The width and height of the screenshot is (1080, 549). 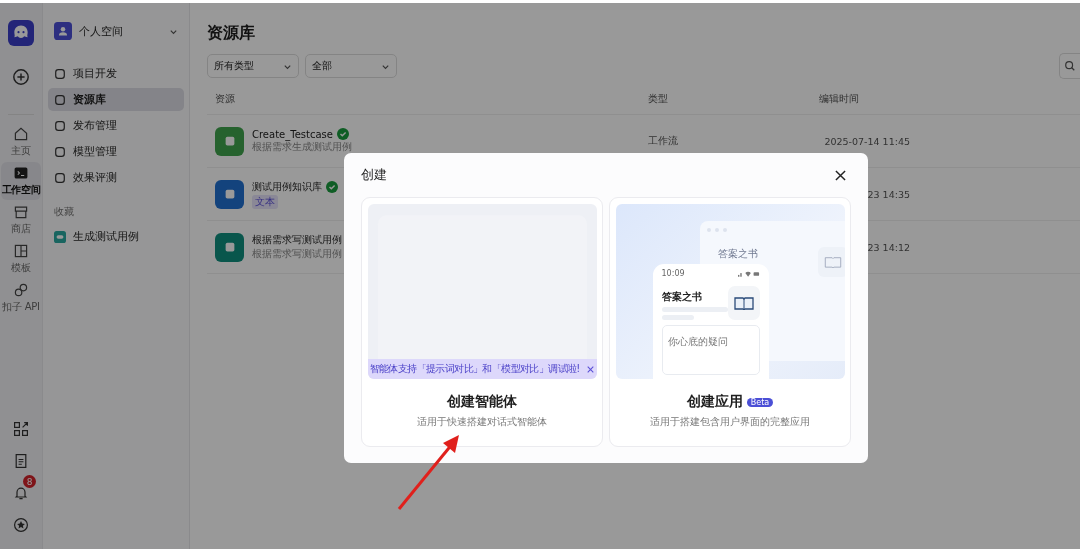 I want to click on search-icon, so click(x=1070, y=66).